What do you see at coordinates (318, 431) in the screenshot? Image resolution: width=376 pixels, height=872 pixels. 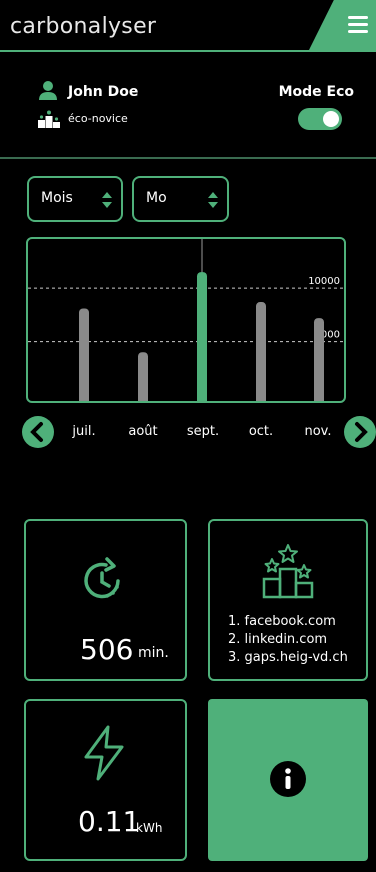 I see `month-label: nov.` at bounding box center [318, 431].